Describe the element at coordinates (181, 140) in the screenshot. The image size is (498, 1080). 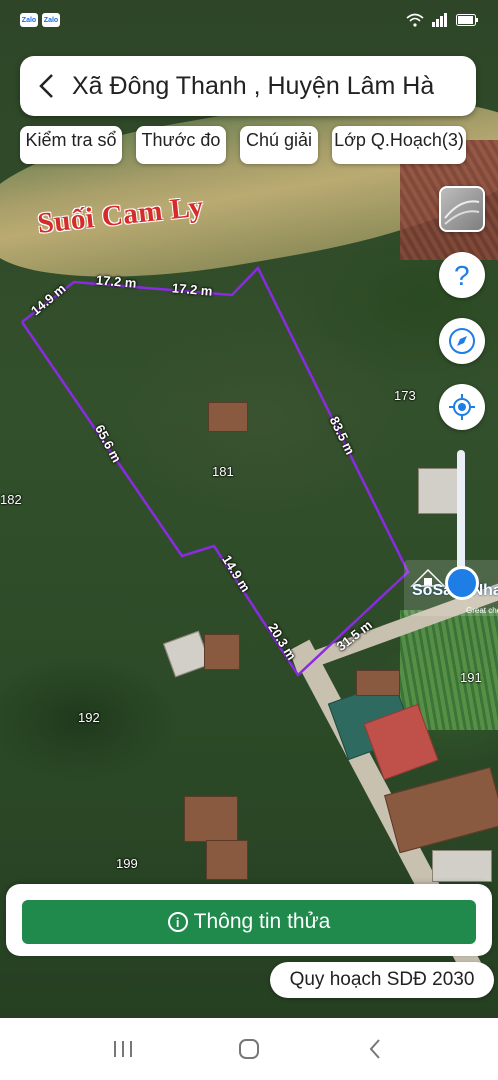
I see `chip-label: Thước đo` at that location.